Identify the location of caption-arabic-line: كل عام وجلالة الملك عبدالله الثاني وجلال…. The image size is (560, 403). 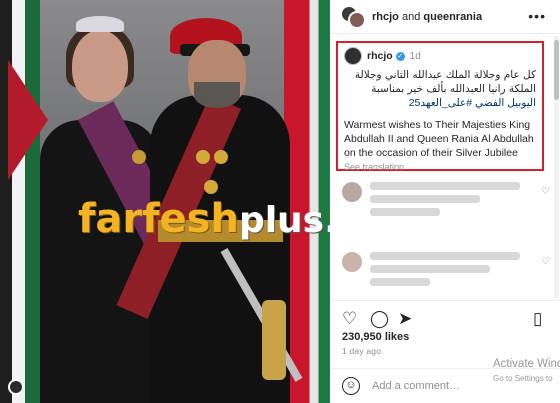
(445, 75).